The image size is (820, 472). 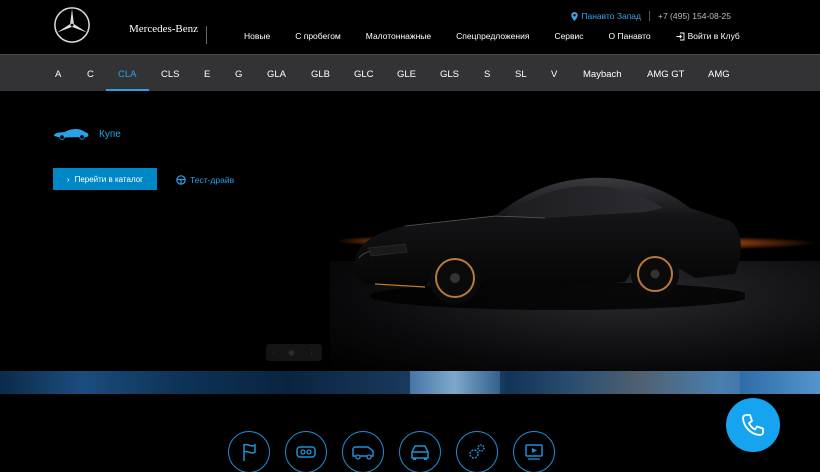 I want to click on car-image, so click(x=549, y=243).